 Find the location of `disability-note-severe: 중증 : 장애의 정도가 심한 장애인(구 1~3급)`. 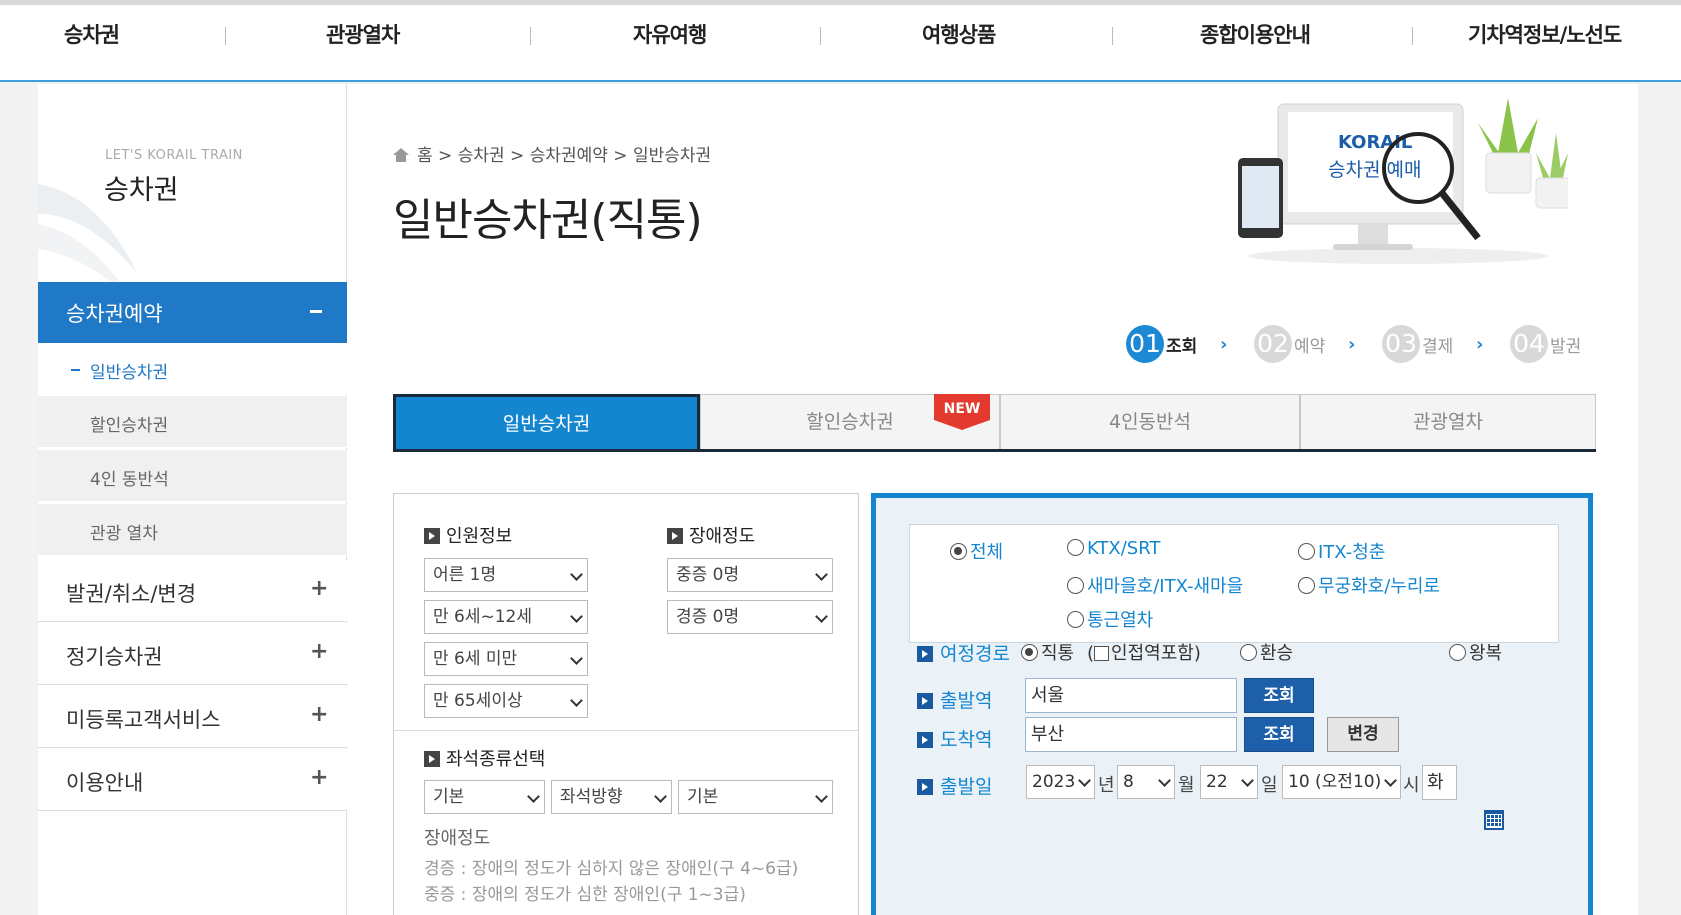

disability-note-severe: 중증 : 장애의 정도가 심한 장애인(구 1~3급) is located at coordinates (585, 895).